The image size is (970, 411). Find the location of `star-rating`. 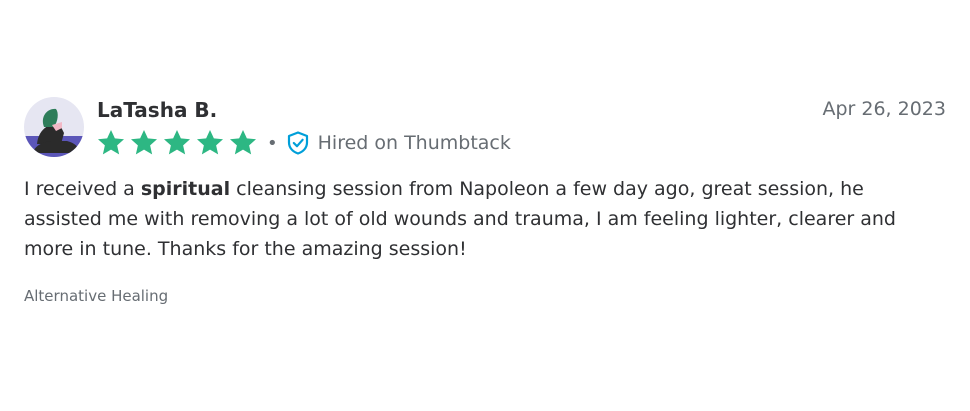

star-rating is located at coordinates (178, 143).